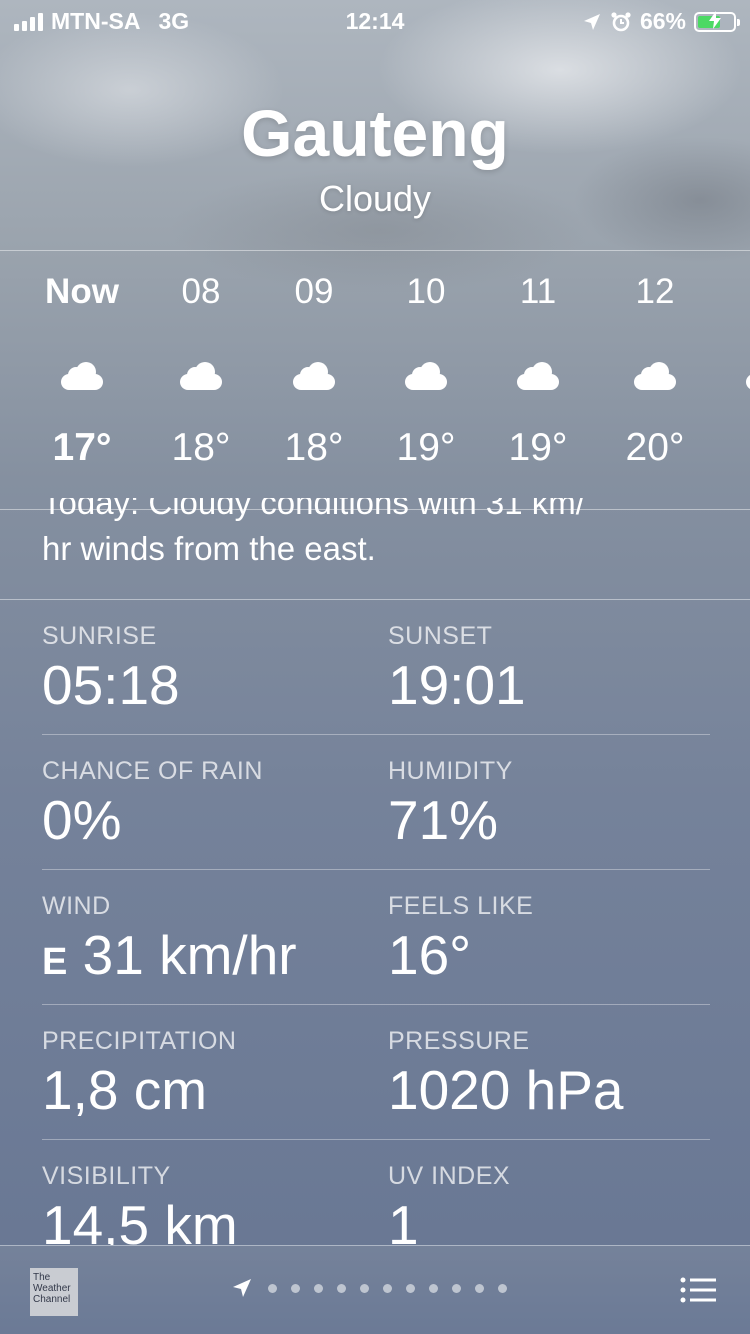  I want to click on sunrise: SUNRISE 05:18, so click(111, 669).